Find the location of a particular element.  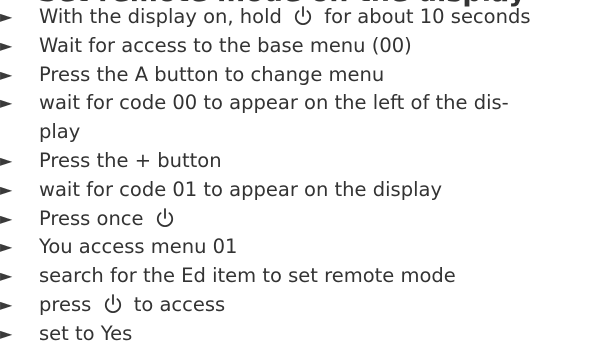

list-item: ► set to Yes is located at coordinates (300, 334).